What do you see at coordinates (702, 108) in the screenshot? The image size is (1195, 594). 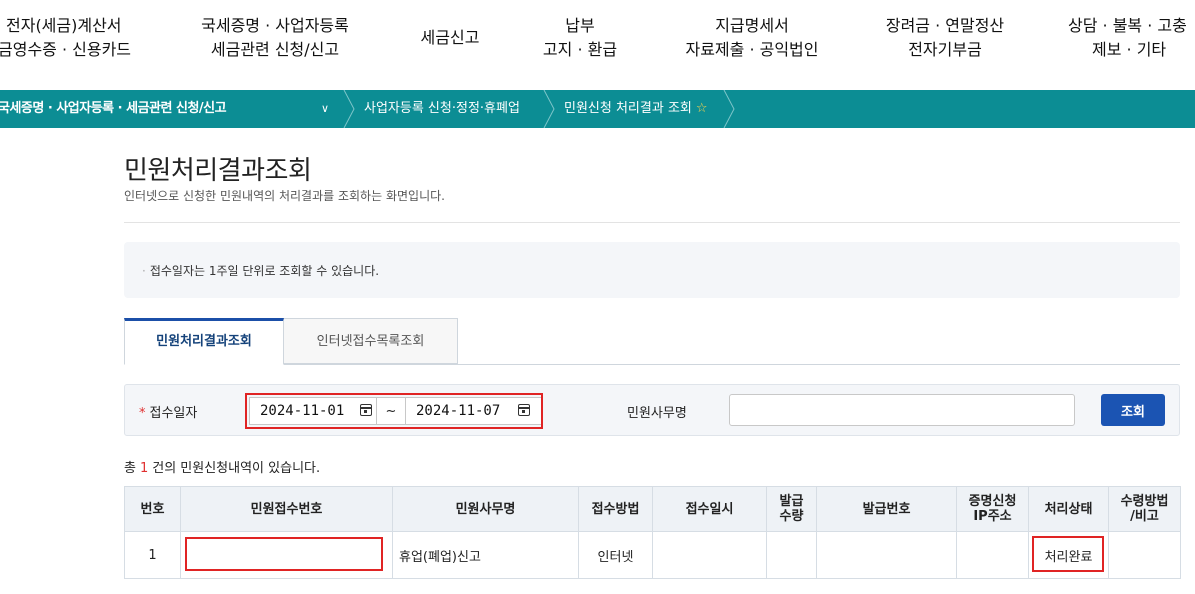 I see `star-icon: ☆` at bounding box center [702, 108].